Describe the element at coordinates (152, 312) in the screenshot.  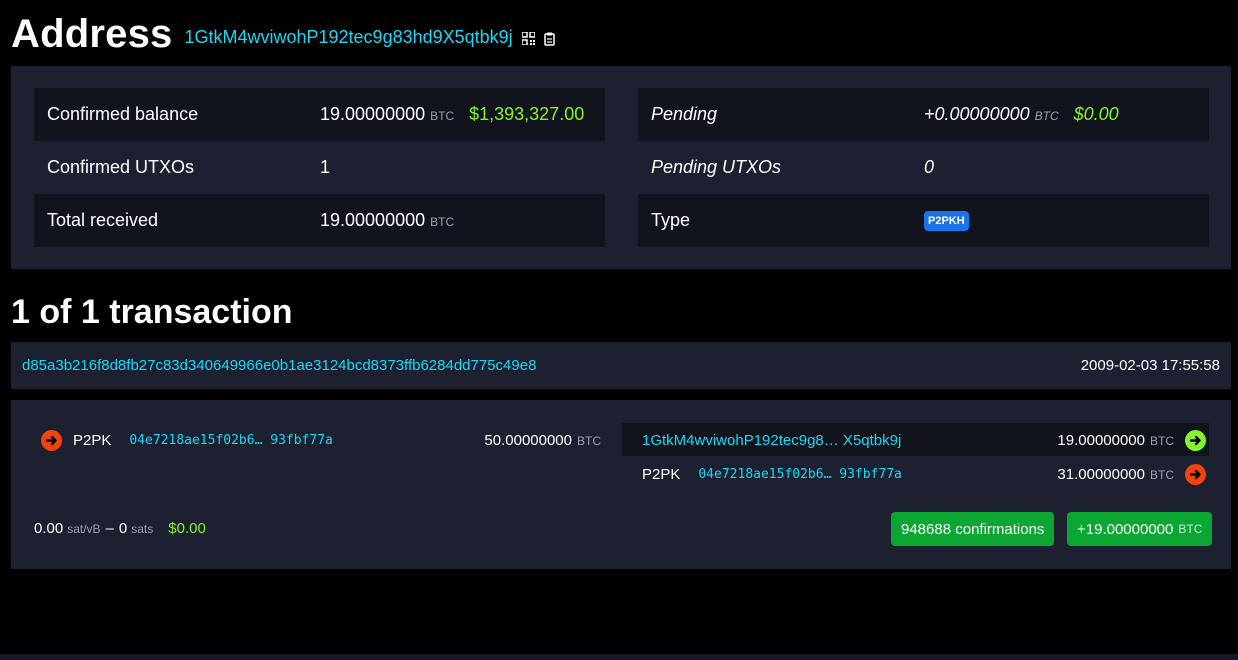
I see `transactions-heading: 1 of 1 transaction` at that location.